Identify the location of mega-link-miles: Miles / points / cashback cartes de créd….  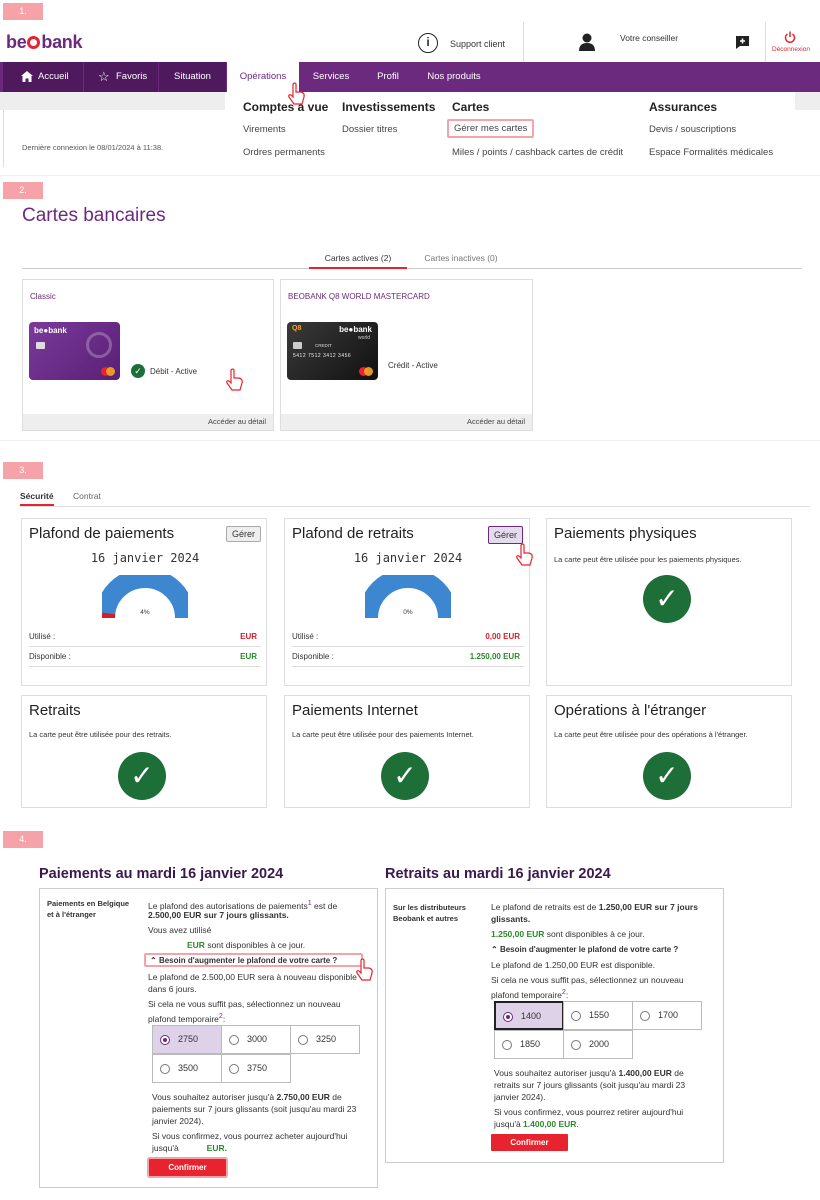
(537, 152).